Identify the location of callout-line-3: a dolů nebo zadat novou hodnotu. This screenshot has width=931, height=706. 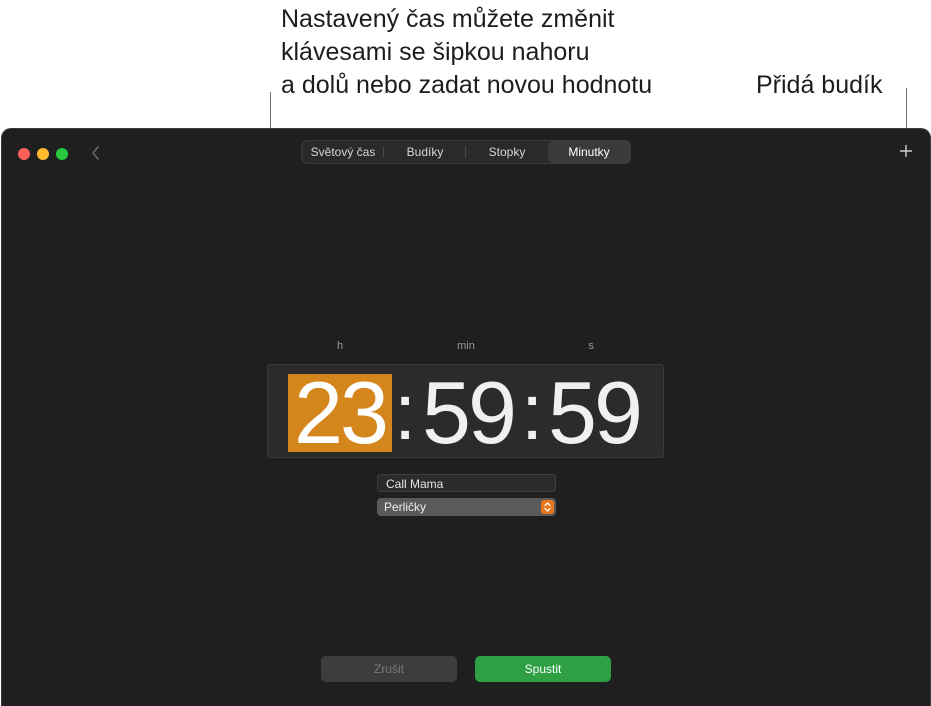
(467, 85).